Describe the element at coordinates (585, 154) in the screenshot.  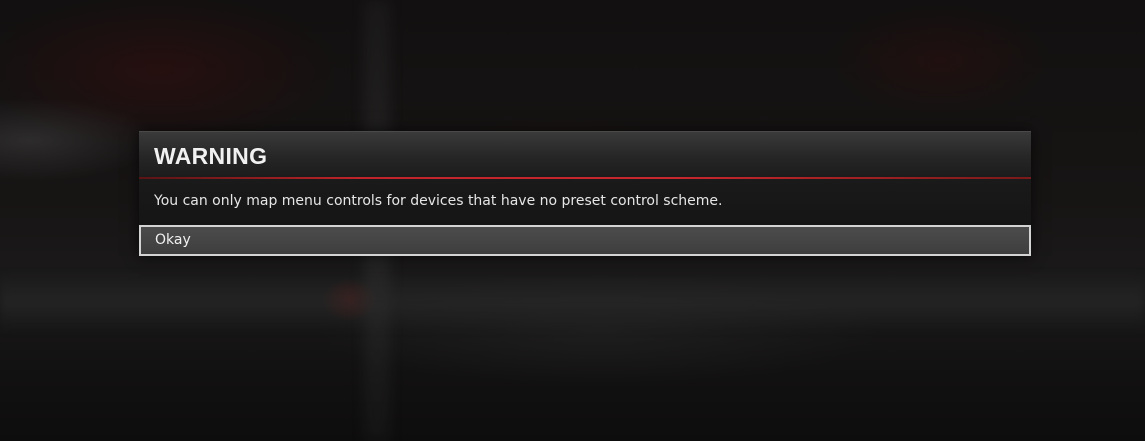
I see `dialog-header: WARNING` at that location.